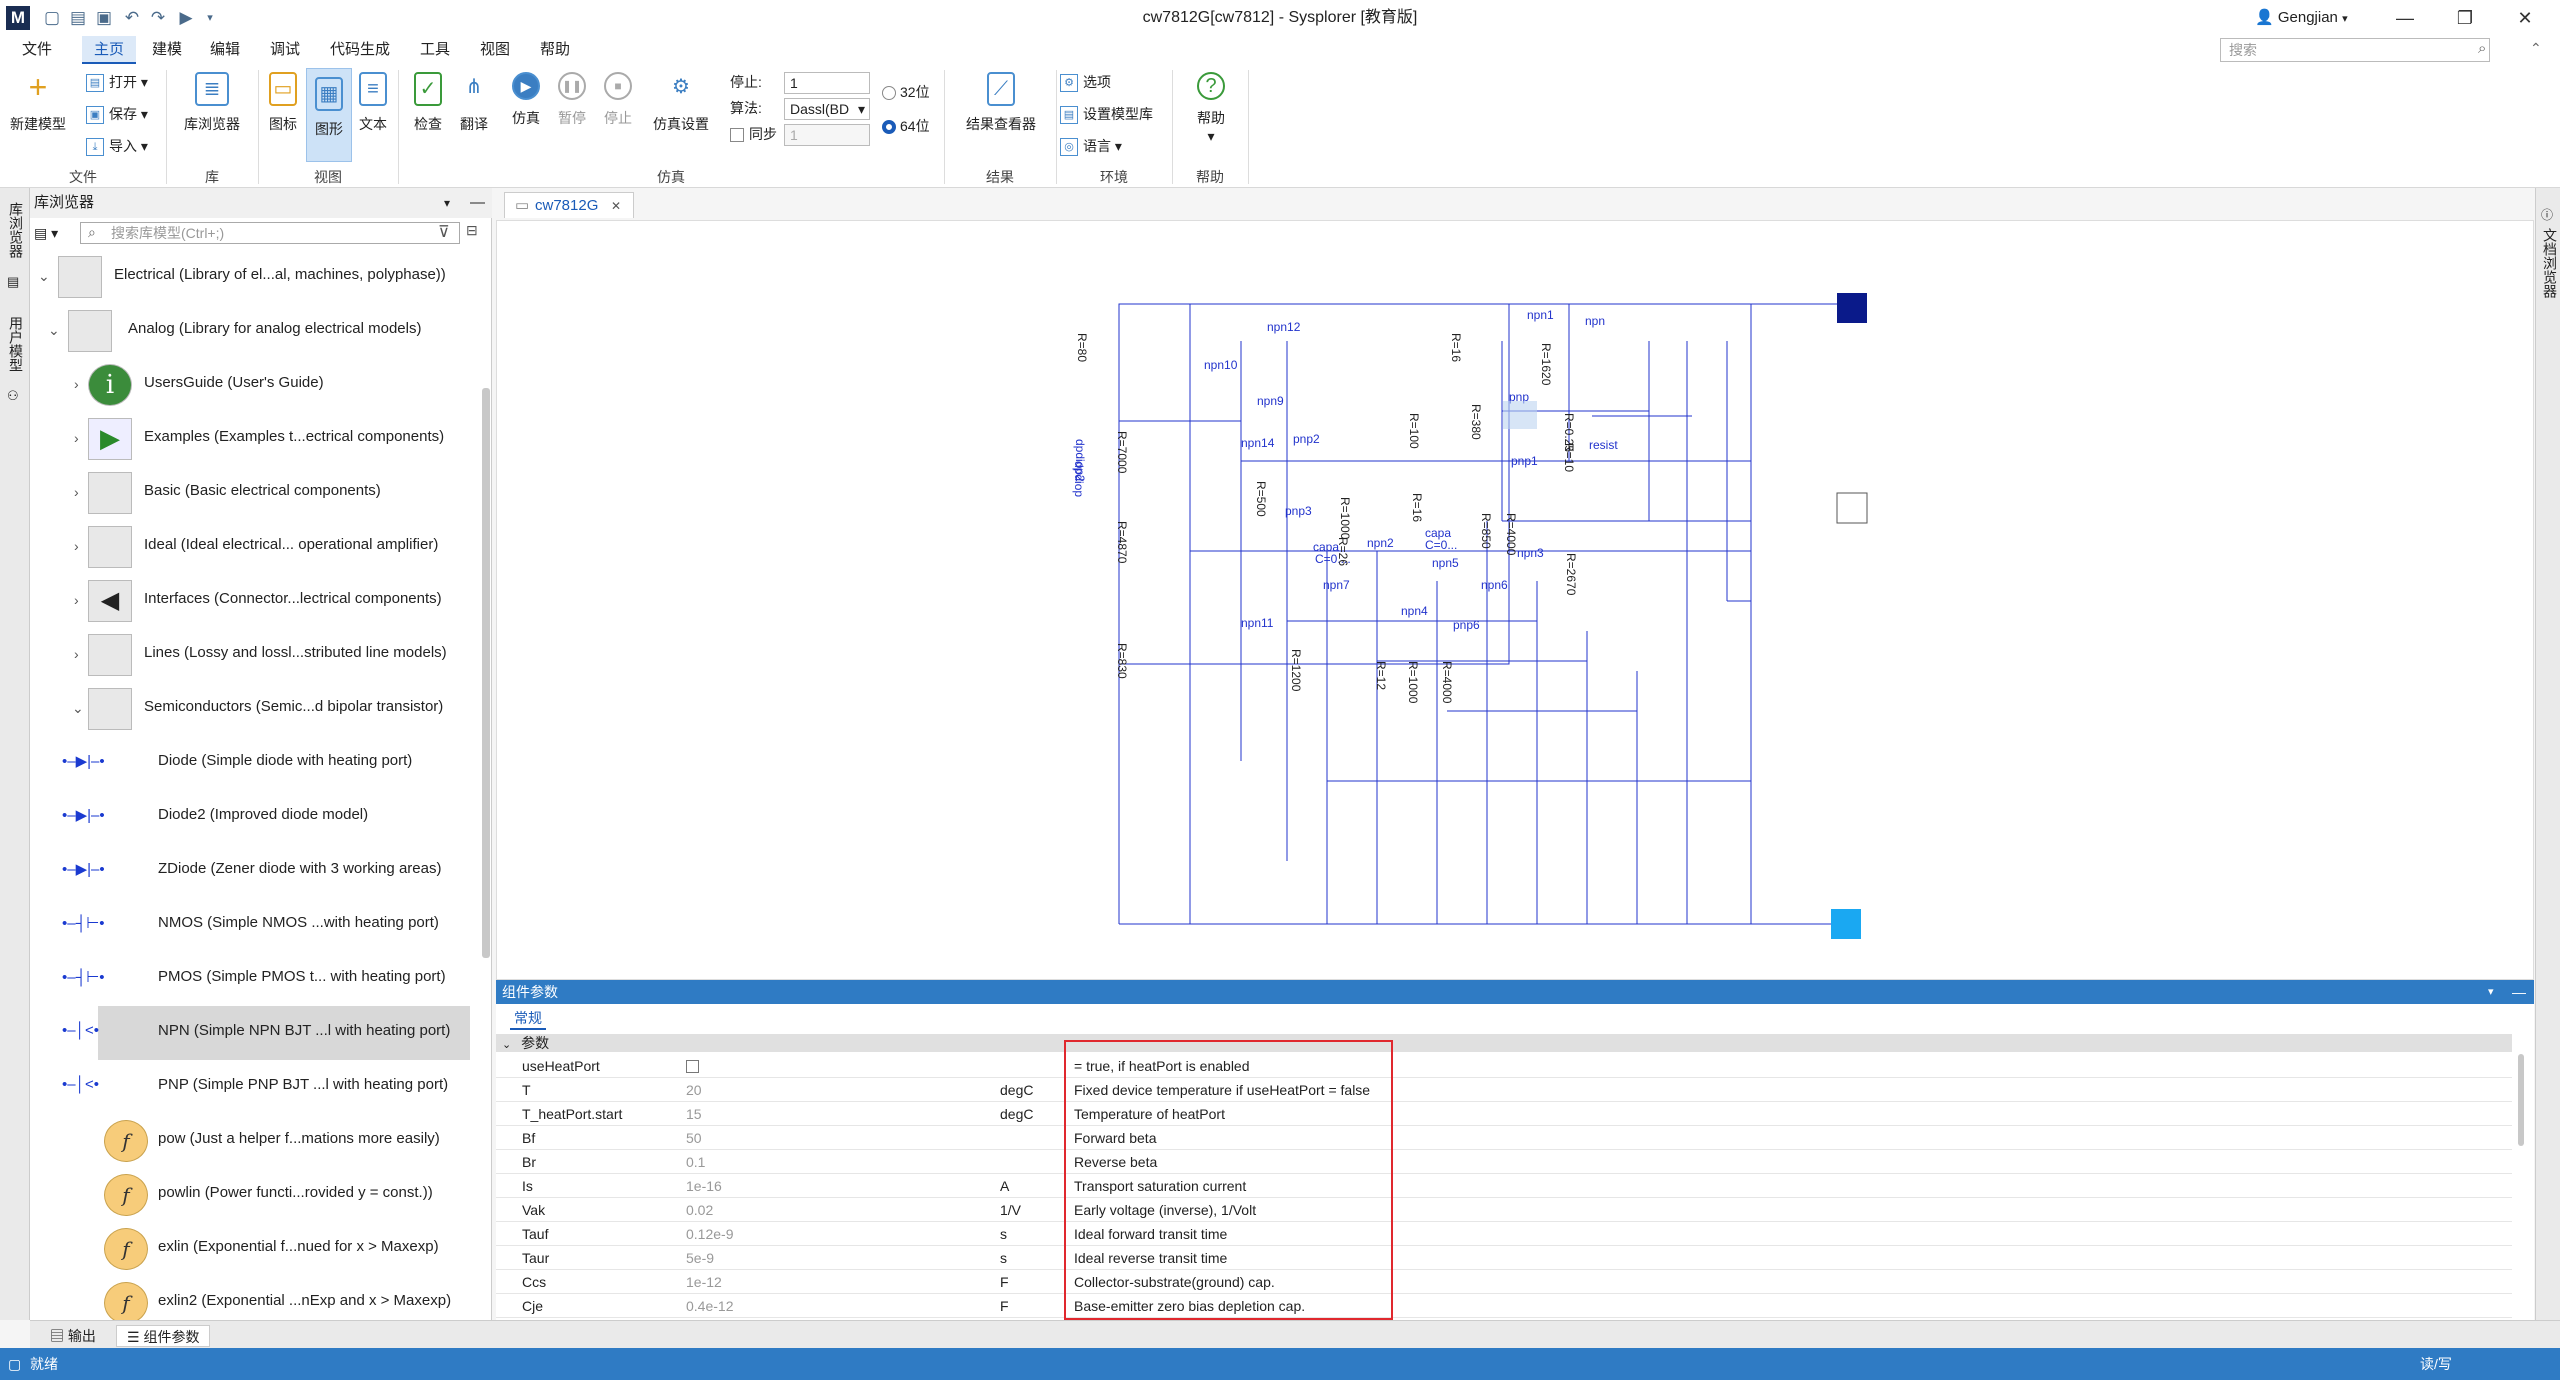 The image size is (2560, 1380). I want to click on menu-codegen: 代码生成, so click(360, 50).